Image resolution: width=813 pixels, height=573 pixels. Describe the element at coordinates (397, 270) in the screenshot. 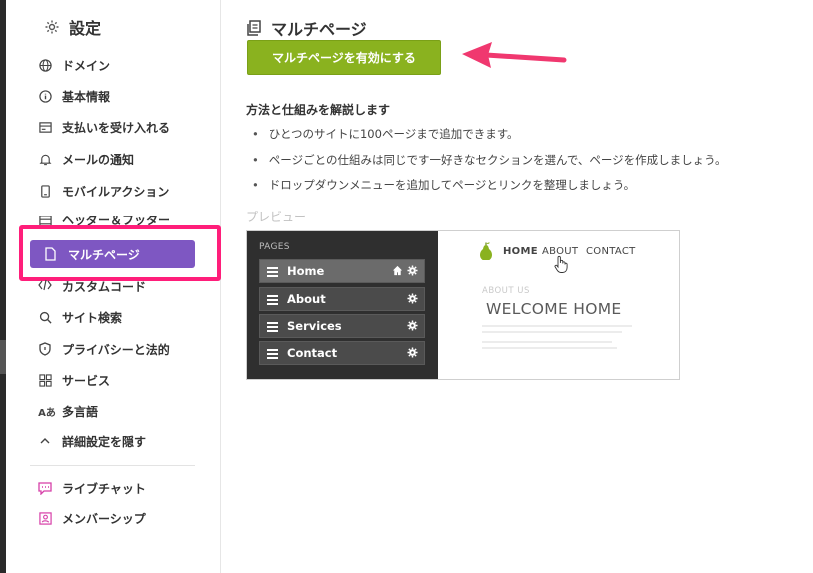

I see `home-icon` at that location.